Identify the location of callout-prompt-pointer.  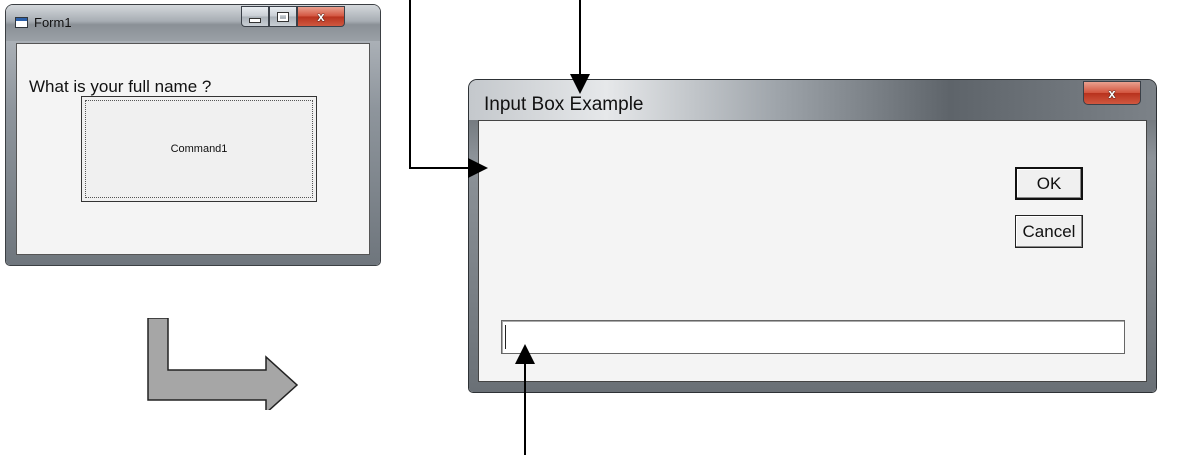
(448, 89).